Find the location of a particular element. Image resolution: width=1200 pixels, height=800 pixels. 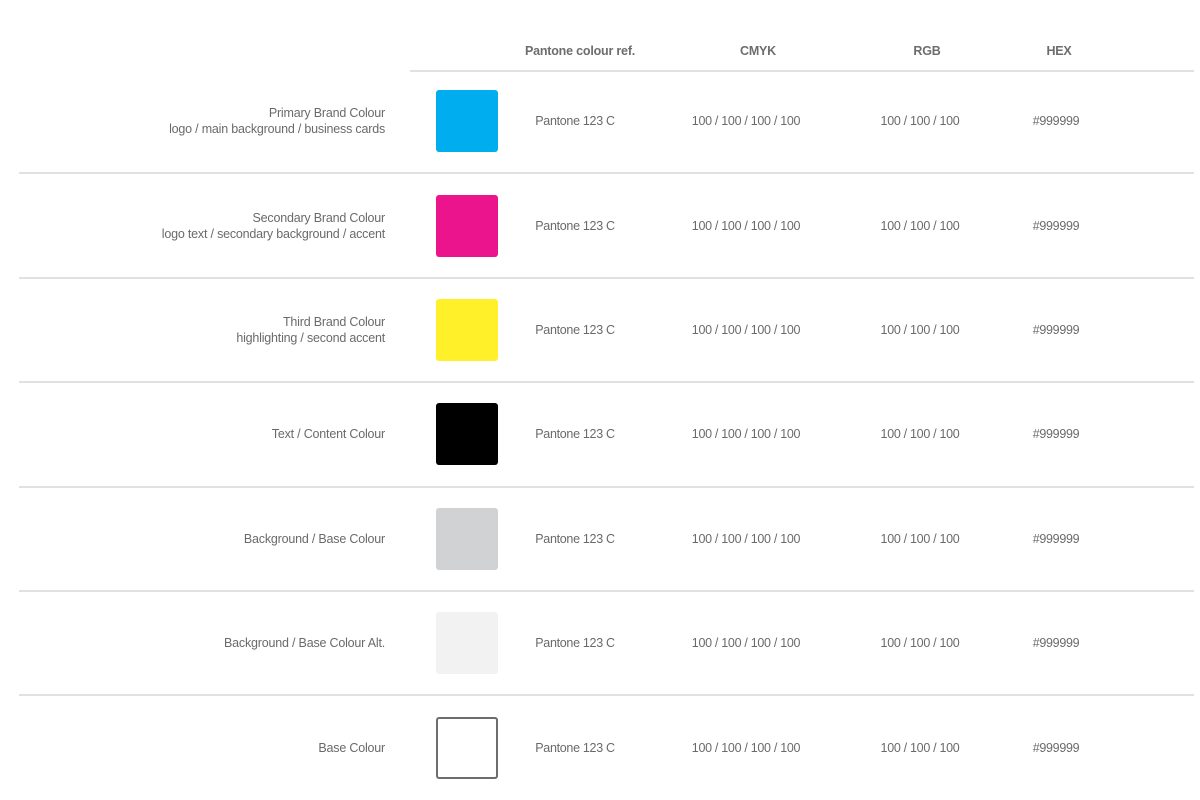

colour-title: Background / Base Colour is located at coordinates (314, 538).